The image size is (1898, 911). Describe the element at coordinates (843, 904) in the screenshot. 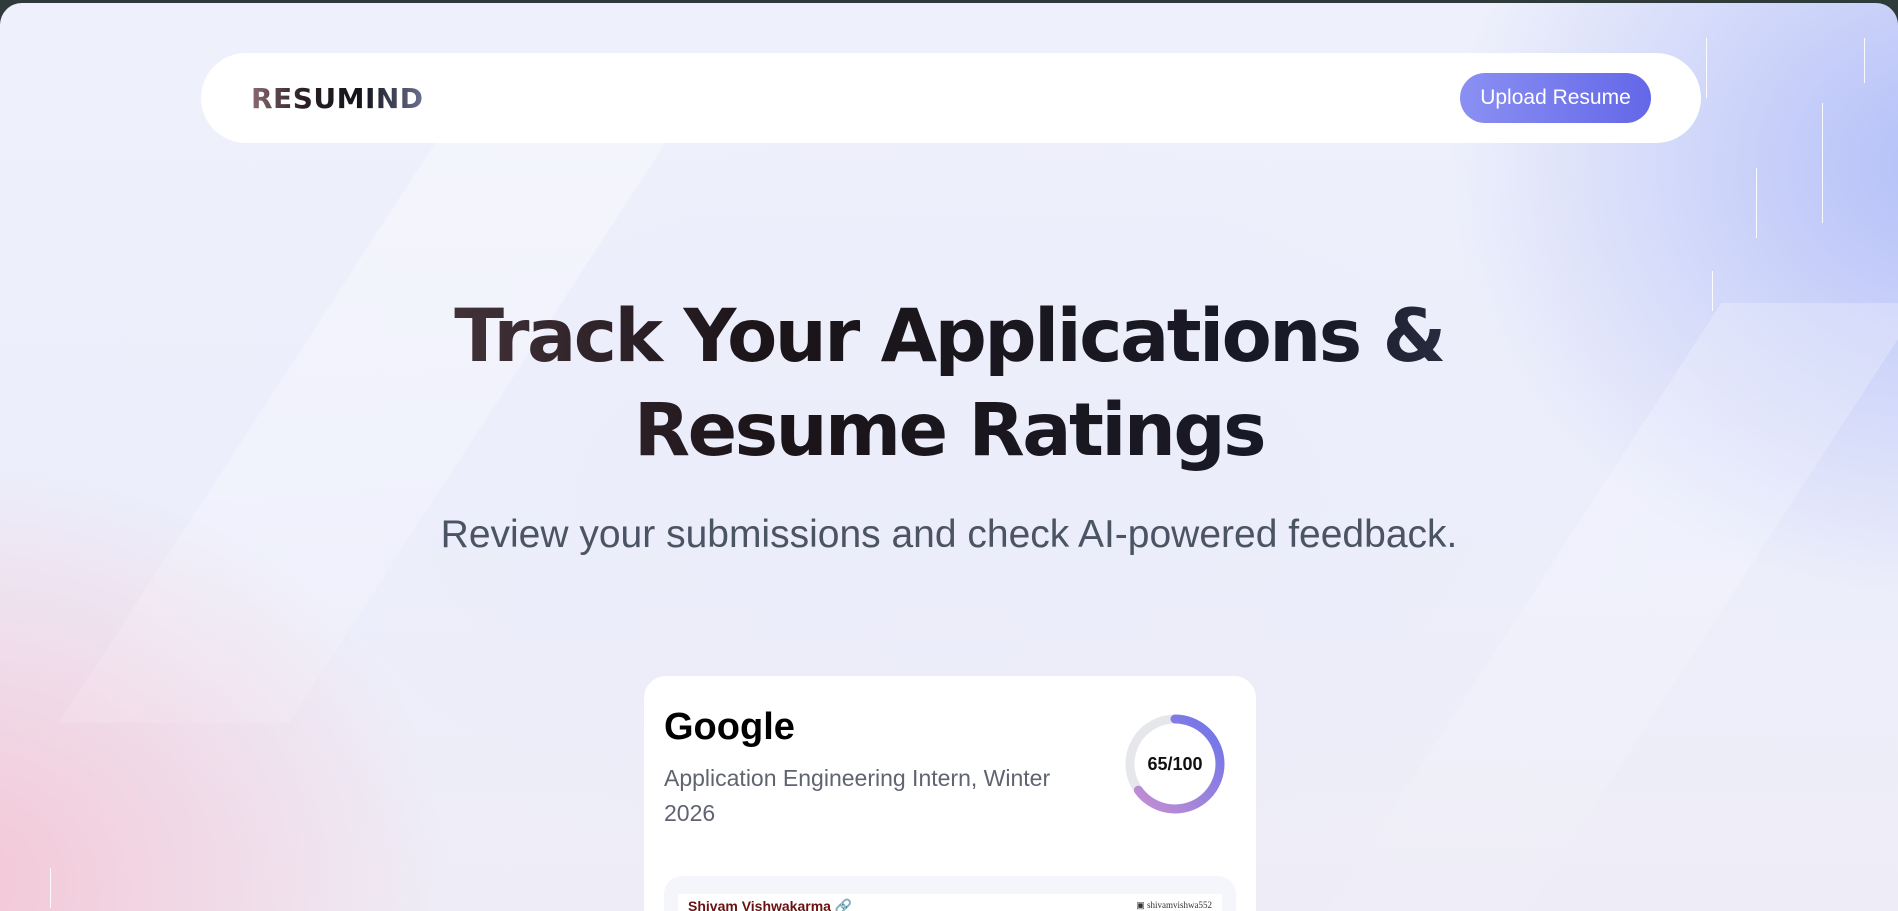

I see `link-icon: 🔗` at that location.